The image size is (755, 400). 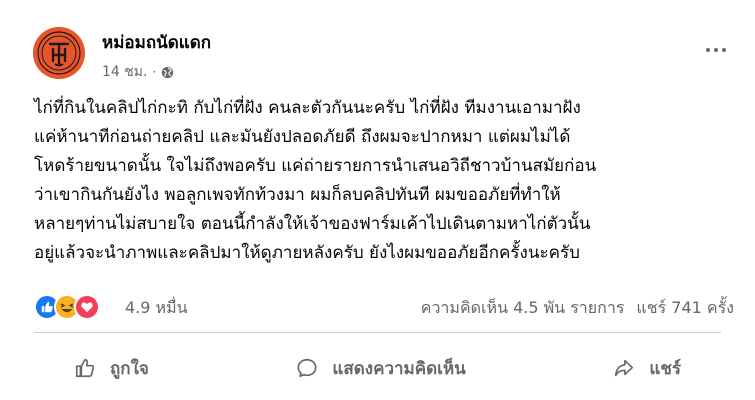 I want to click on logo-icon, so click(x=59, y=53).